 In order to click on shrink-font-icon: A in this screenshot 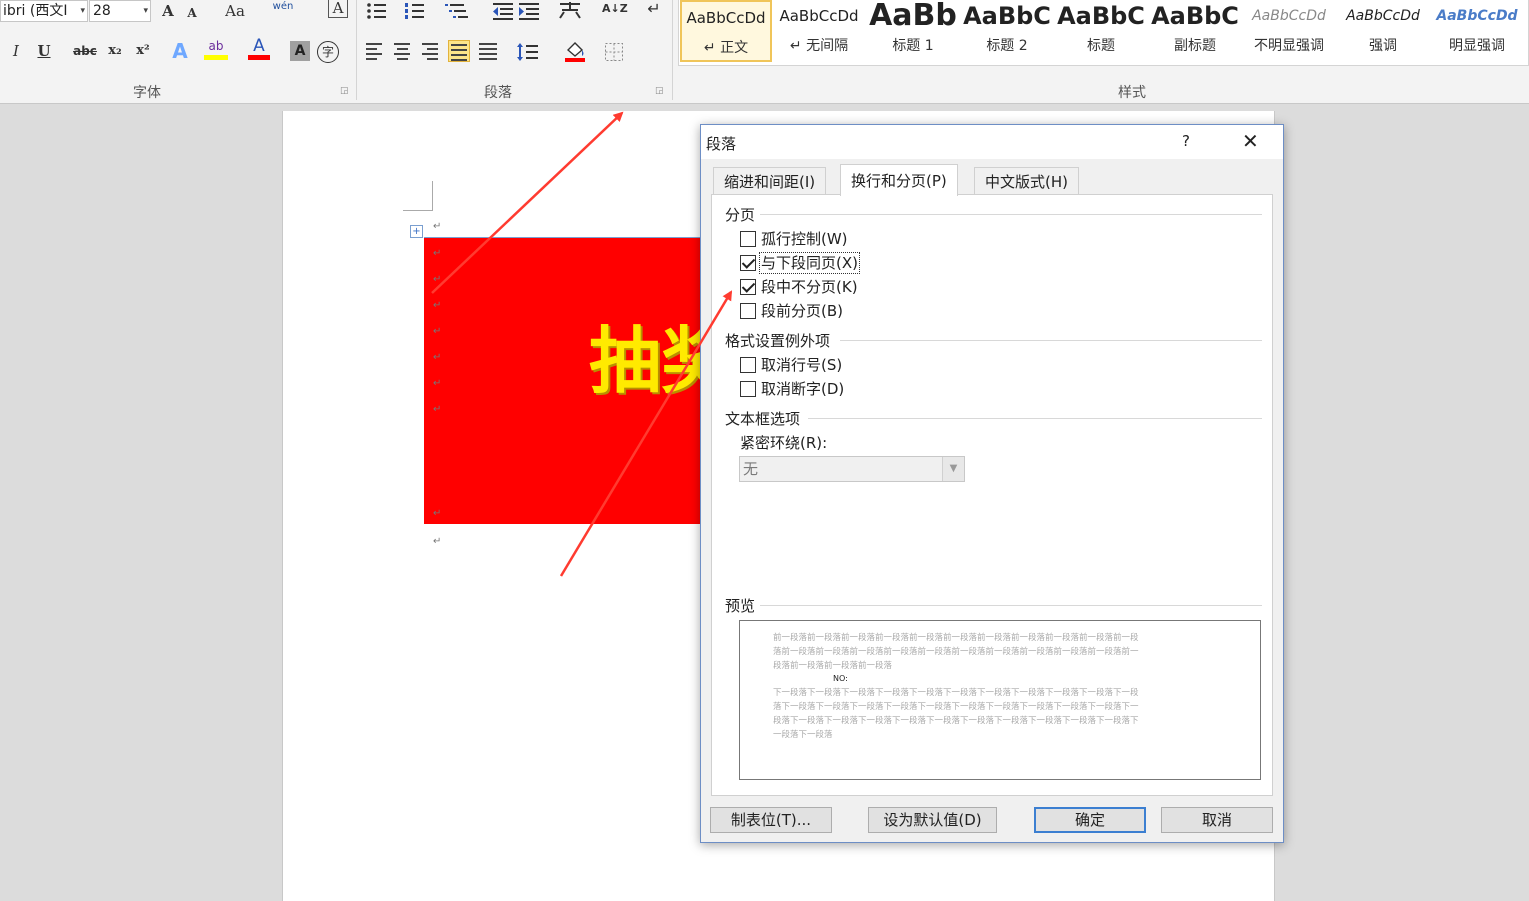, I will do `click(192, 13)`.